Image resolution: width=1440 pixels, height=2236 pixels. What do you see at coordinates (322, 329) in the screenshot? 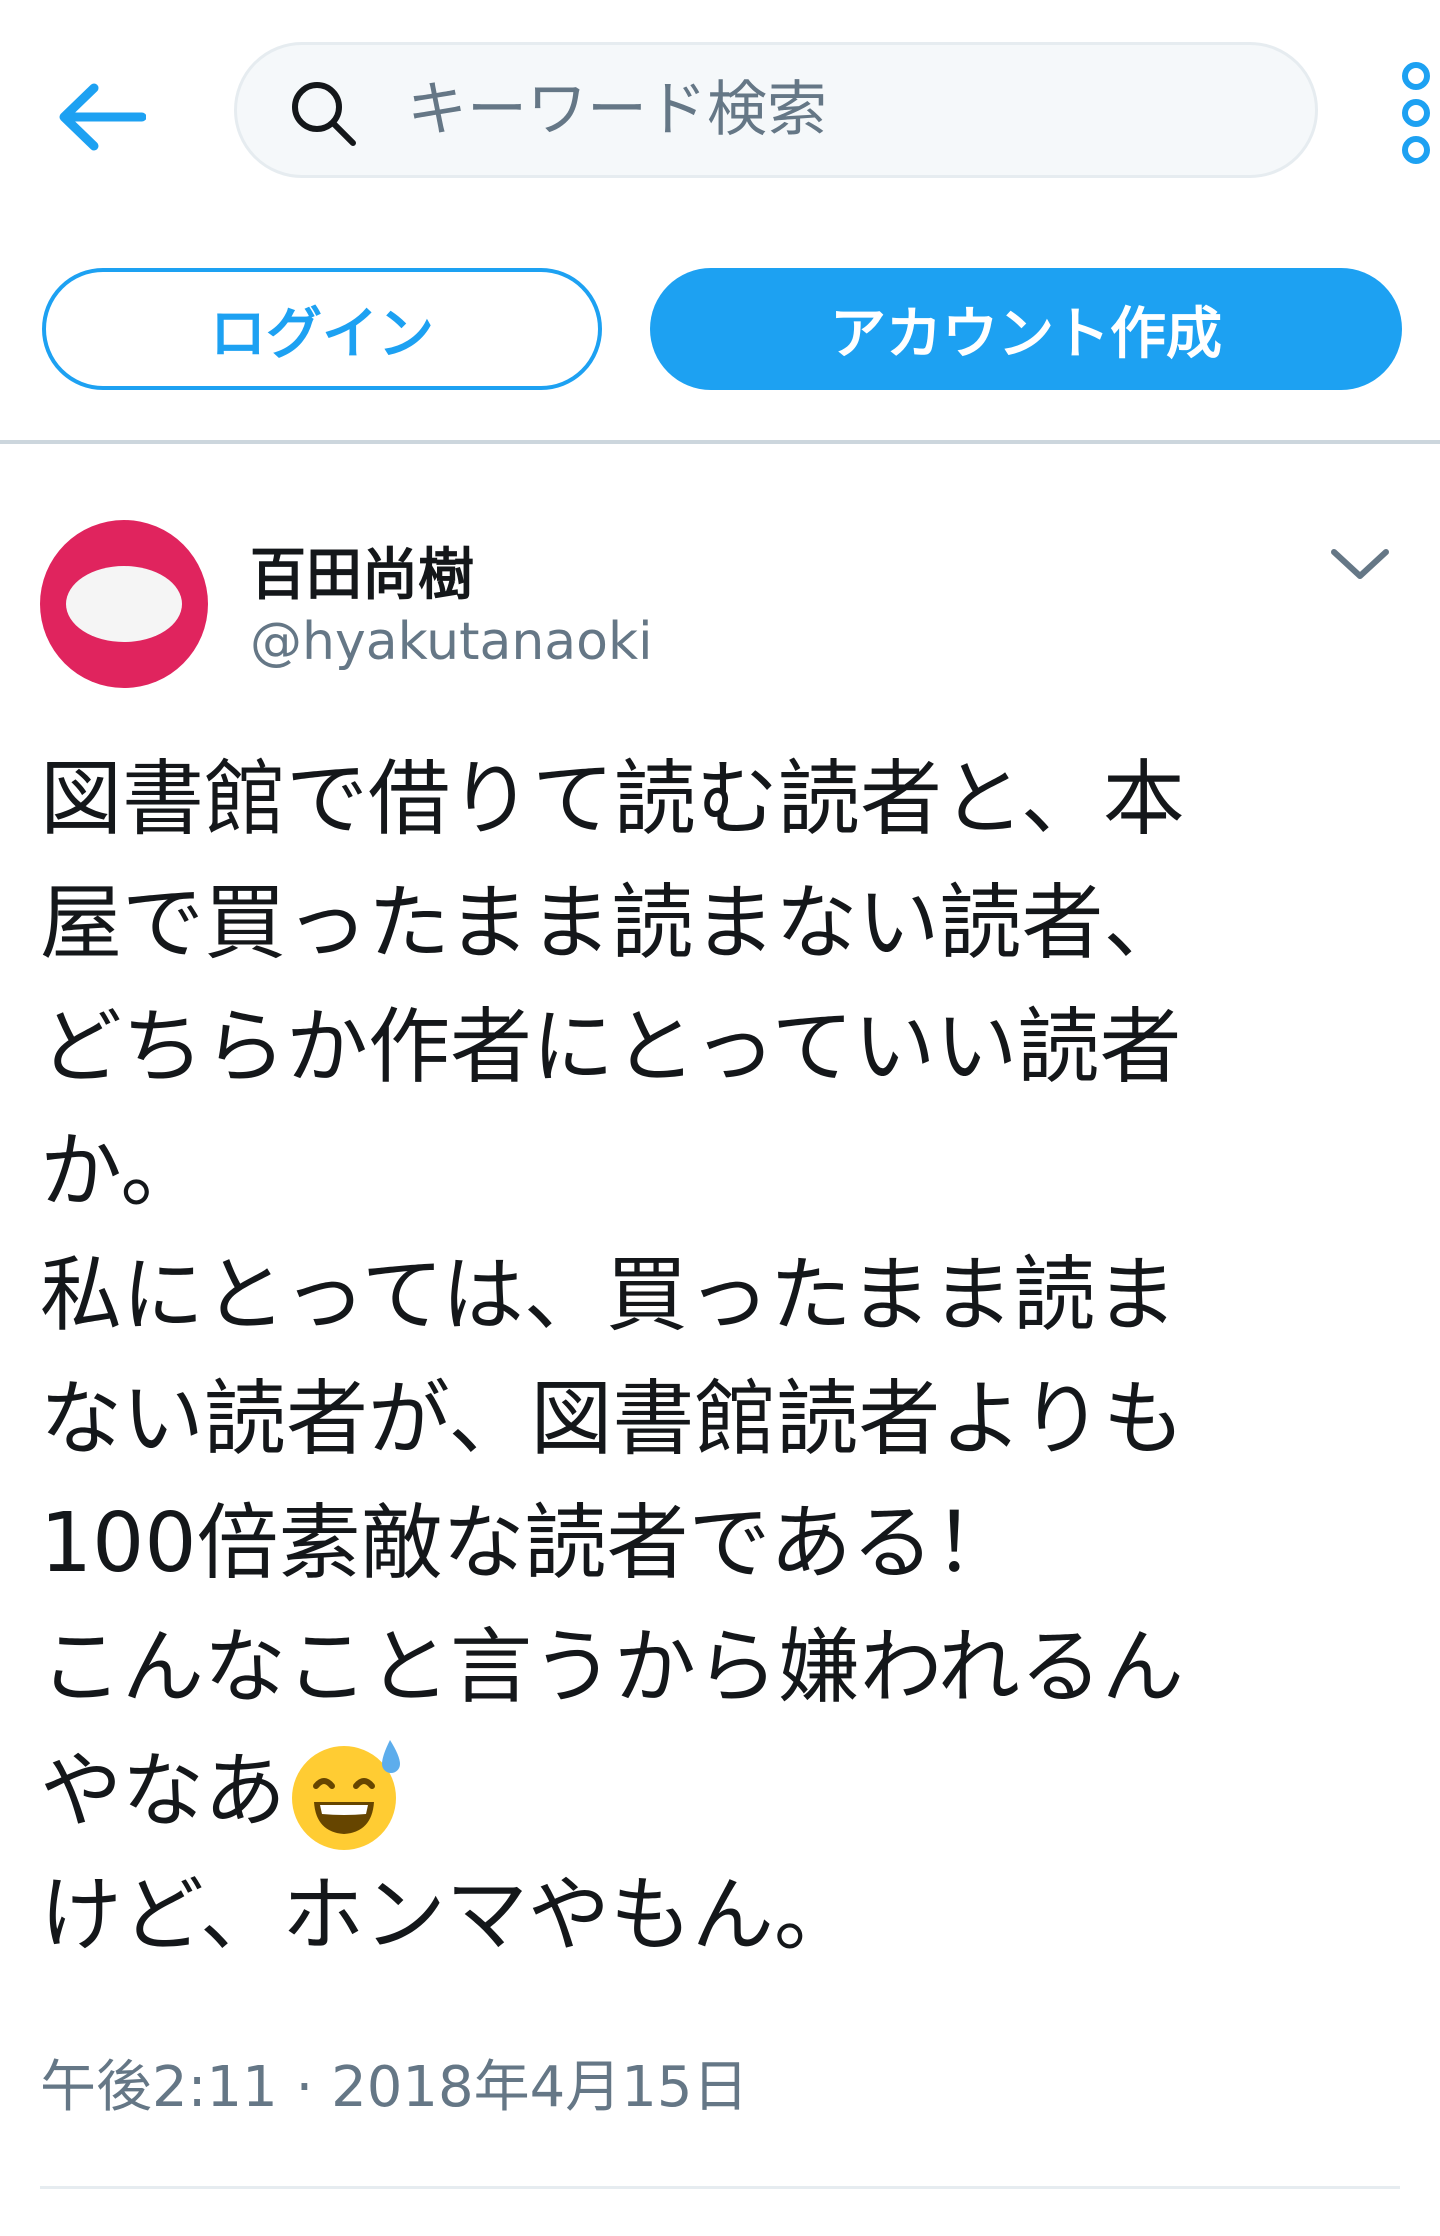
I see `login-button: ログイン` at bounding box center [322, 329].